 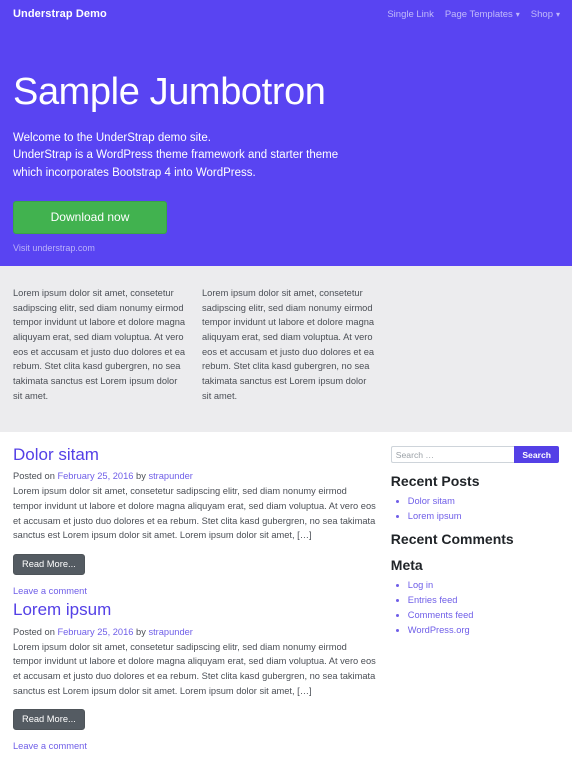 What do you see at coordinates (112, 137) in the screenshot?
I see `jumbotron-lead-line-1: Welcome to the UnderStrap demo site.` at bounding box center [112, 137].